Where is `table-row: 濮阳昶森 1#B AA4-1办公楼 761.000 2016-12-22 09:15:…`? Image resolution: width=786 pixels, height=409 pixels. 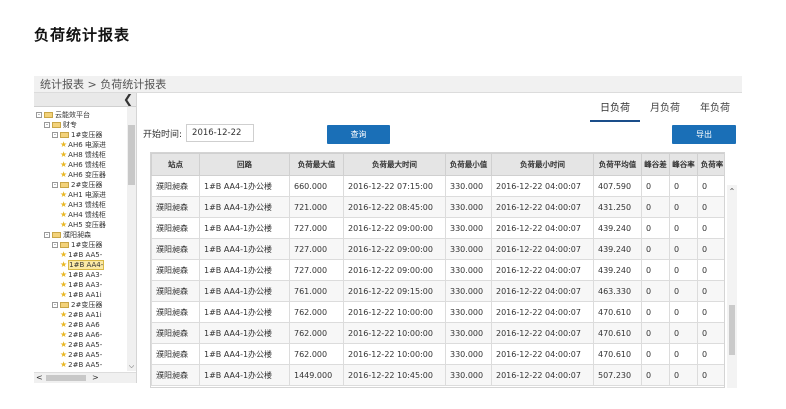 table-row: 濮阳昶森 1#B AA4-1办公楼 761.000 2016-12-22 09:15:… is located at coordinates (437, 291).